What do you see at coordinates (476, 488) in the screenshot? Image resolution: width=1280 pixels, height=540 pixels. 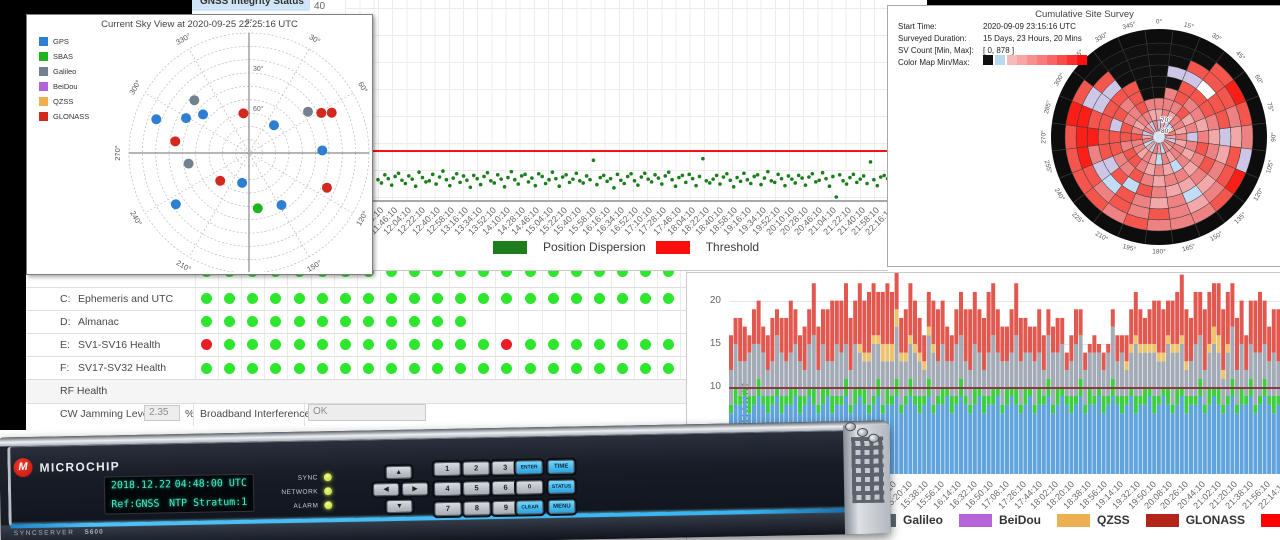 I see `digit-5-button: 5` at bounding box center [476, 488].